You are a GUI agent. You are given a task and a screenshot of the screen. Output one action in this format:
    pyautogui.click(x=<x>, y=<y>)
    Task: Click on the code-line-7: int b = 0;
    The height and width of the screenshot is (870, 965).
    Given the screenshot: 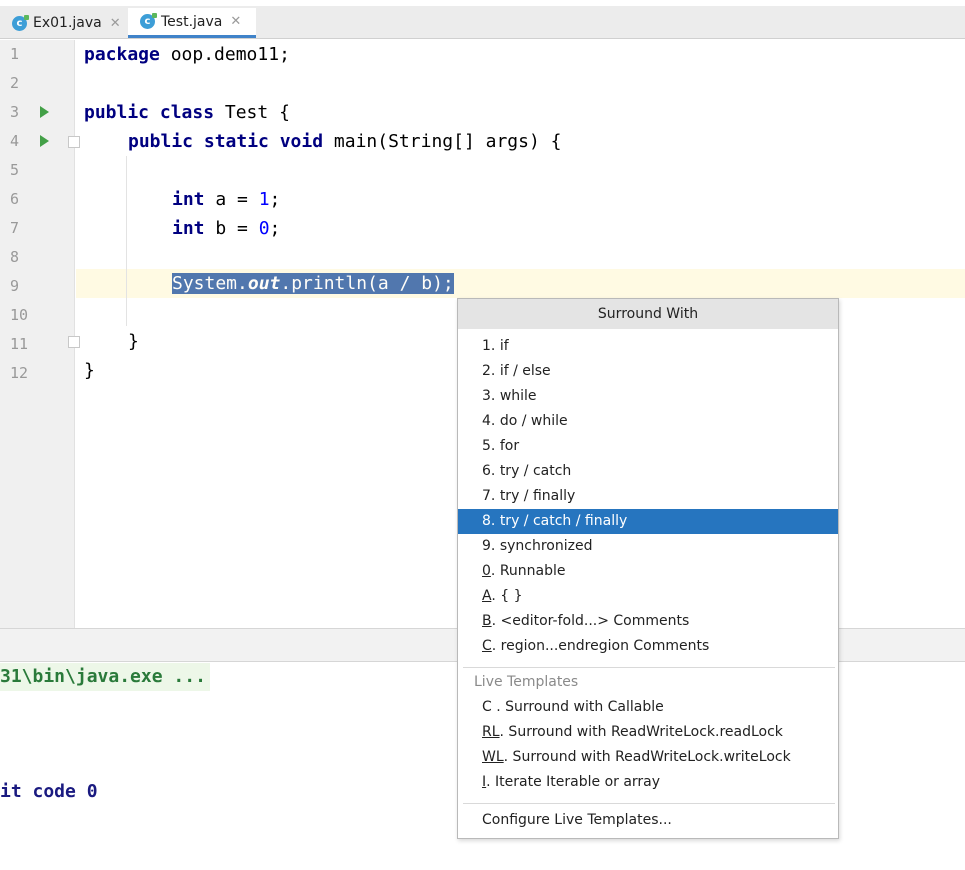 What is the action you would take?
    pyautogui.click(x=226, y=228)
    